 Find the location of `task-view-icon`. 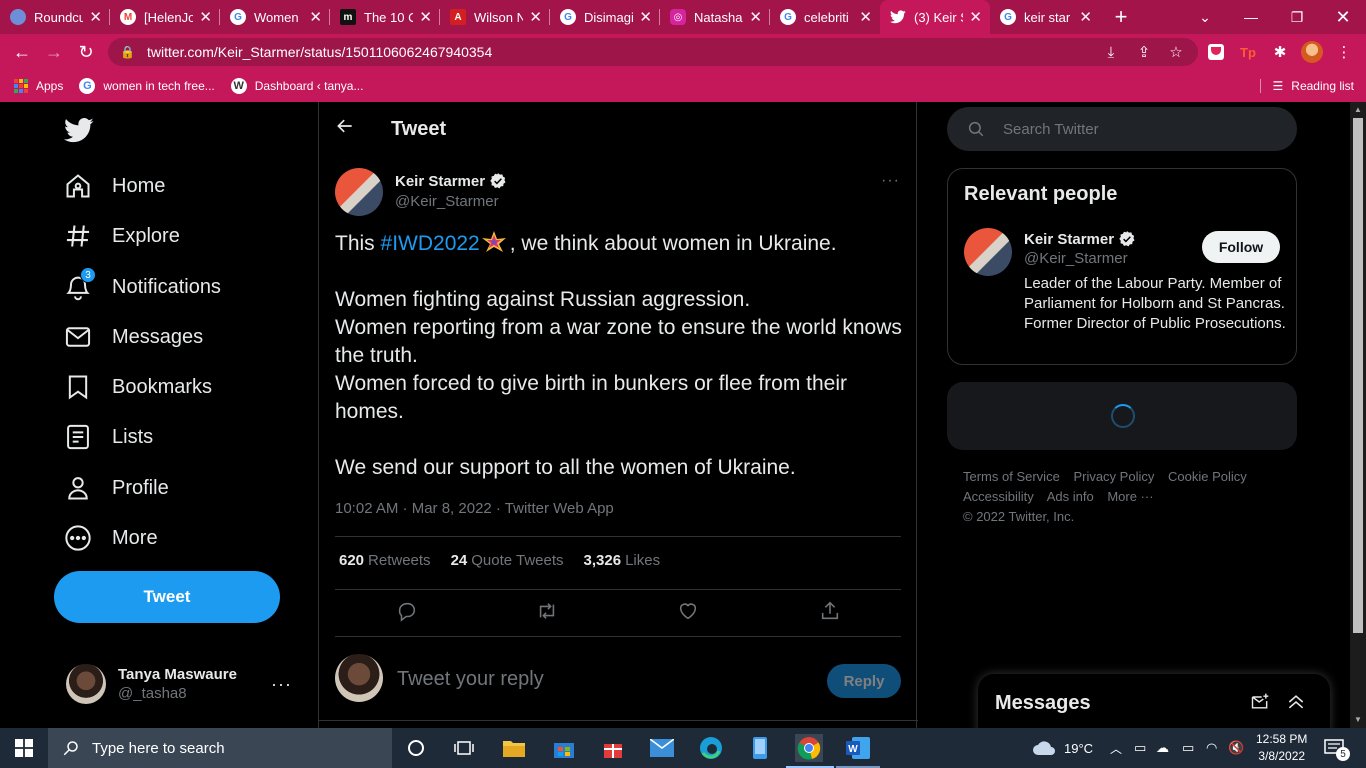

task-view-icon is located at coordinates (464, 748).